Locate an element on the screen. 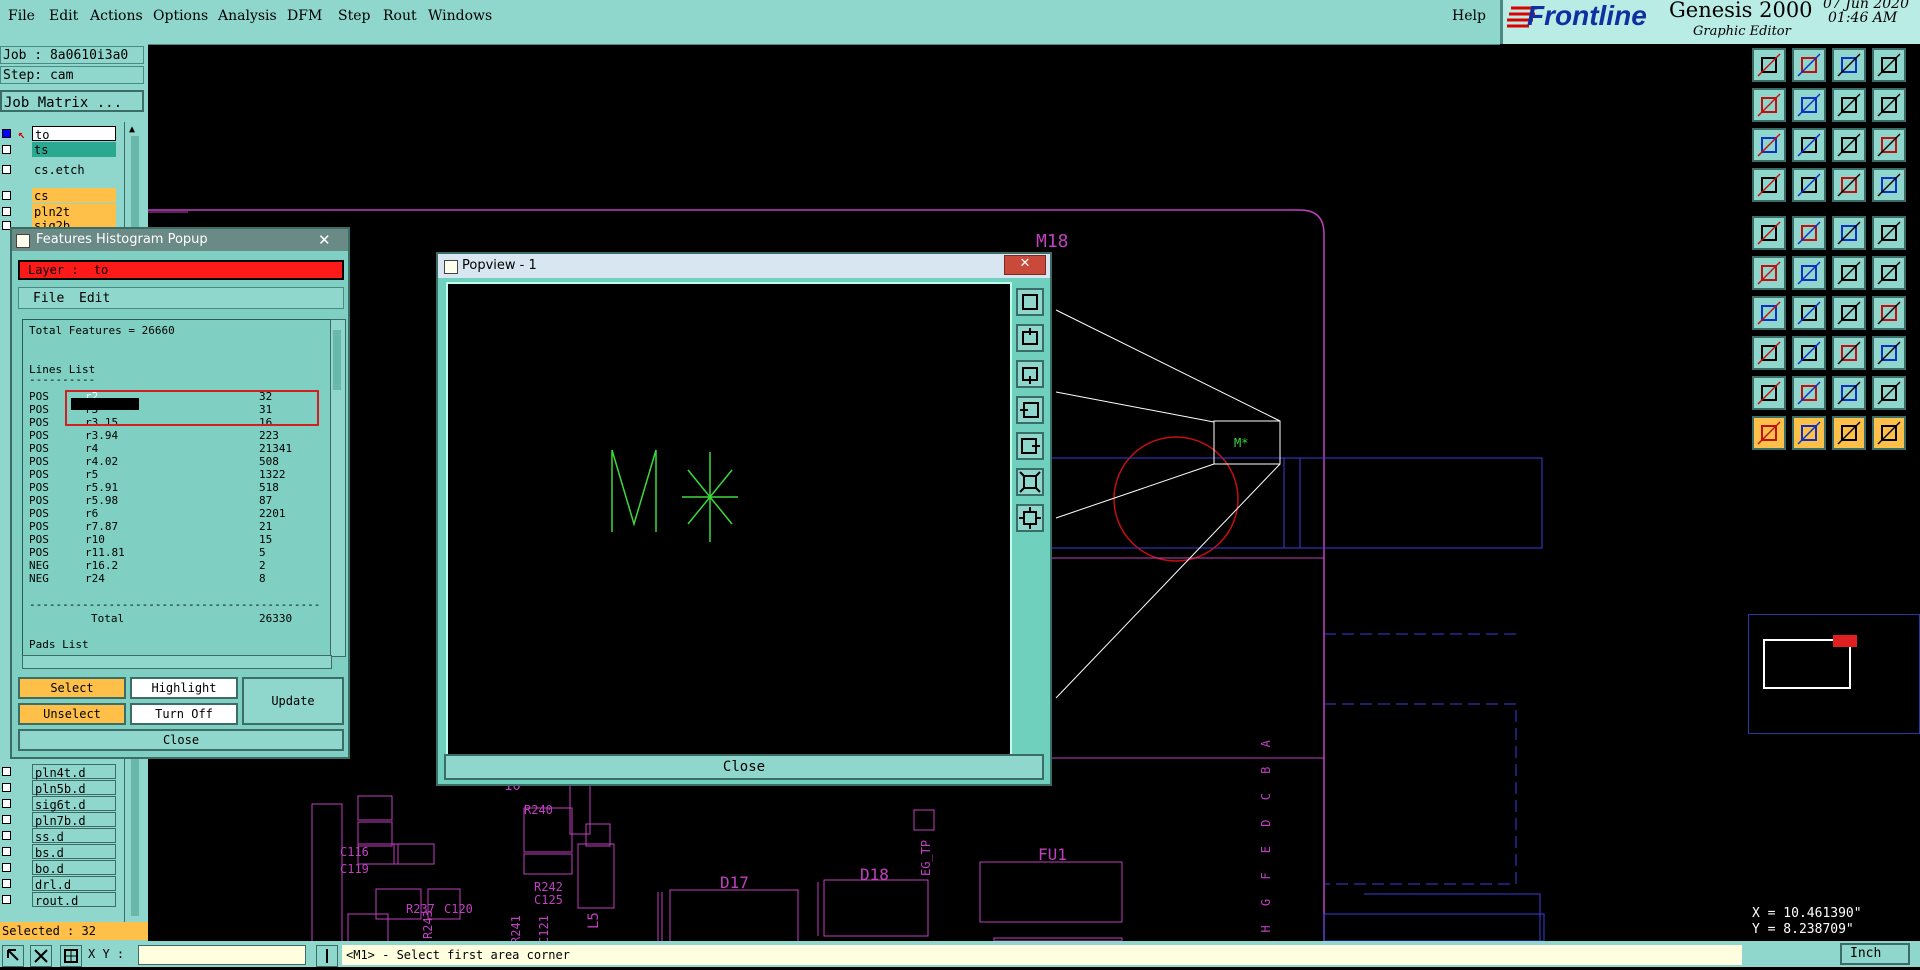 The height and width of the screenshot is (970, 1920). histogram-close-button: Close is located at coordinates (181, 740).